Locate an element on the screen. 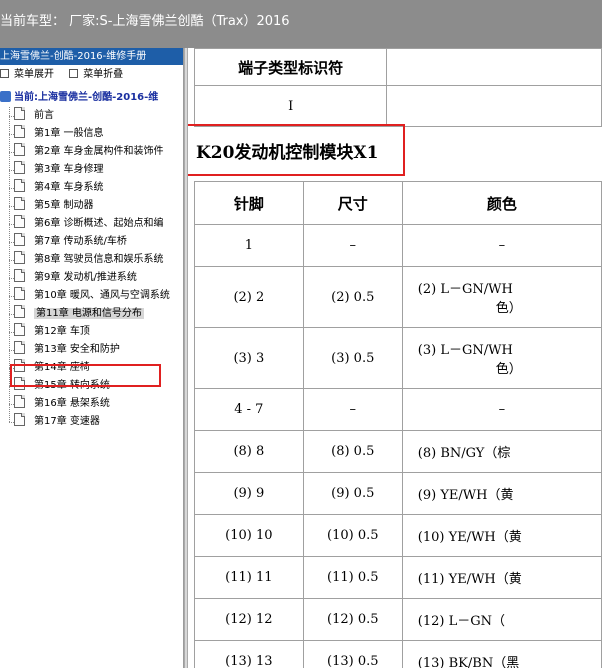 This screenshot has width=602, height=668. expand-menu-button: 菜单展开 is located at coordinates (27, 75).